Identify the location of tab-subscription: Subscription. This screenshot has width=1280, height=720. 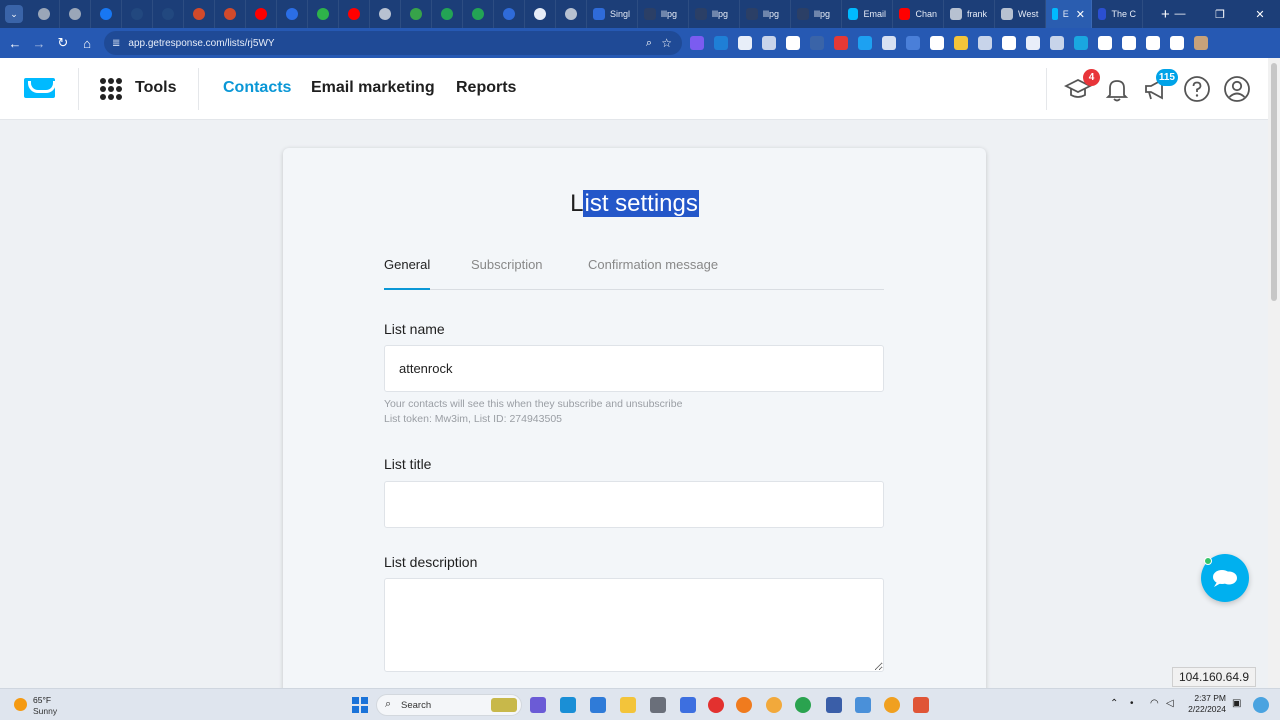
(507, 273).